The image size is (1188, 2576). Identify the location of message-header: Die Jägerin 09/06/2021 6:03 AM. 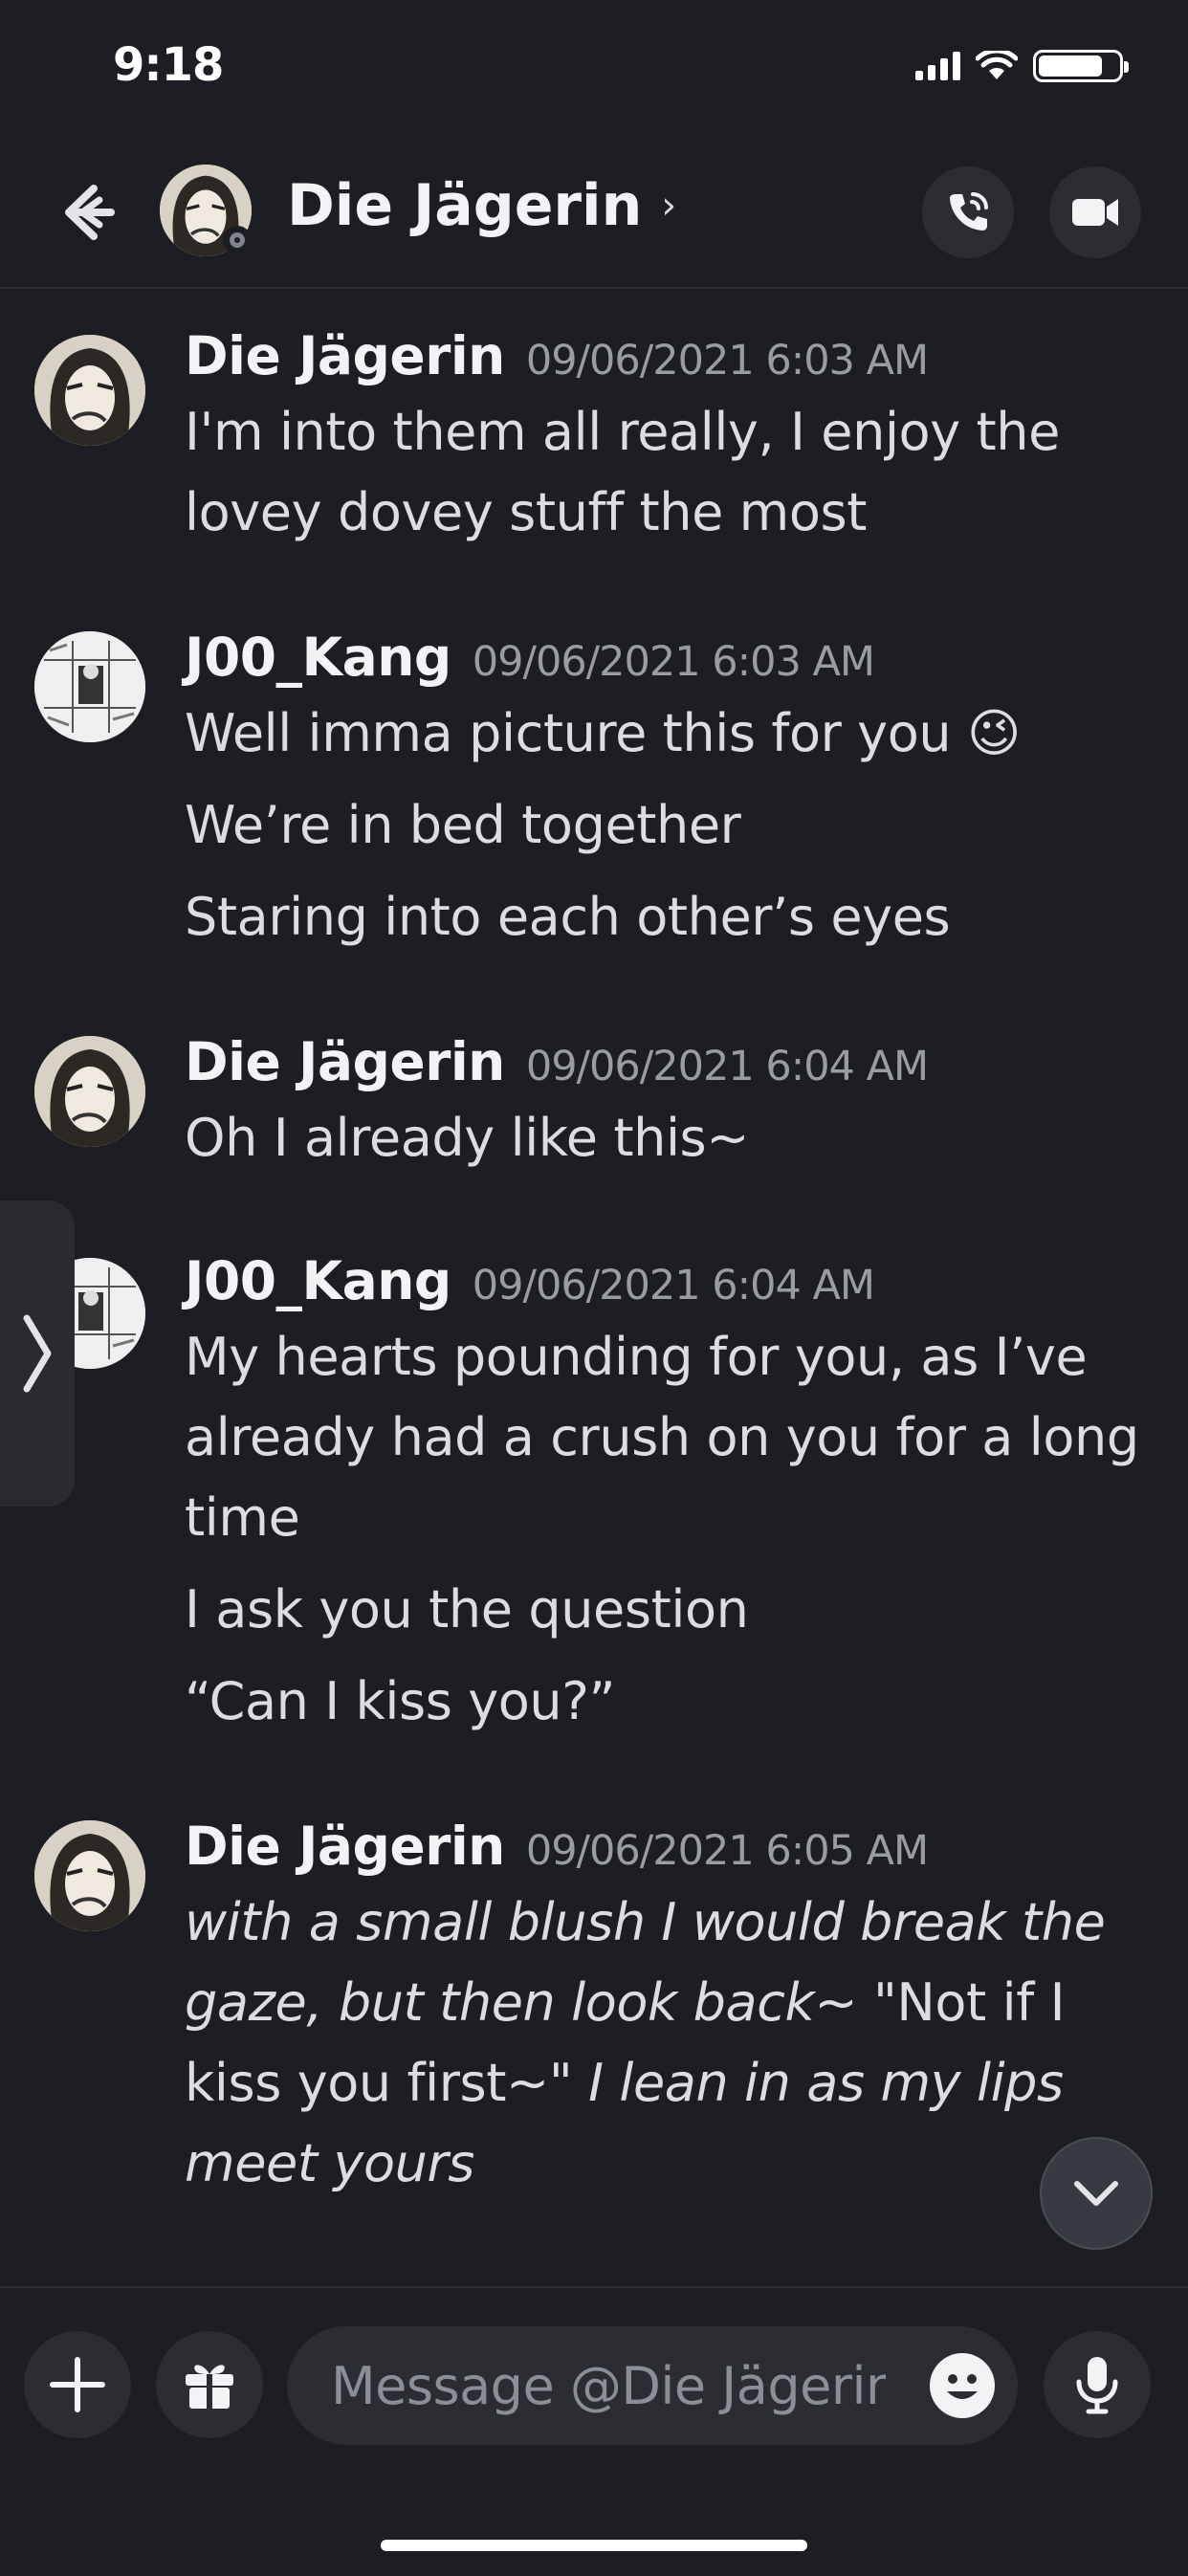
(669, 359).